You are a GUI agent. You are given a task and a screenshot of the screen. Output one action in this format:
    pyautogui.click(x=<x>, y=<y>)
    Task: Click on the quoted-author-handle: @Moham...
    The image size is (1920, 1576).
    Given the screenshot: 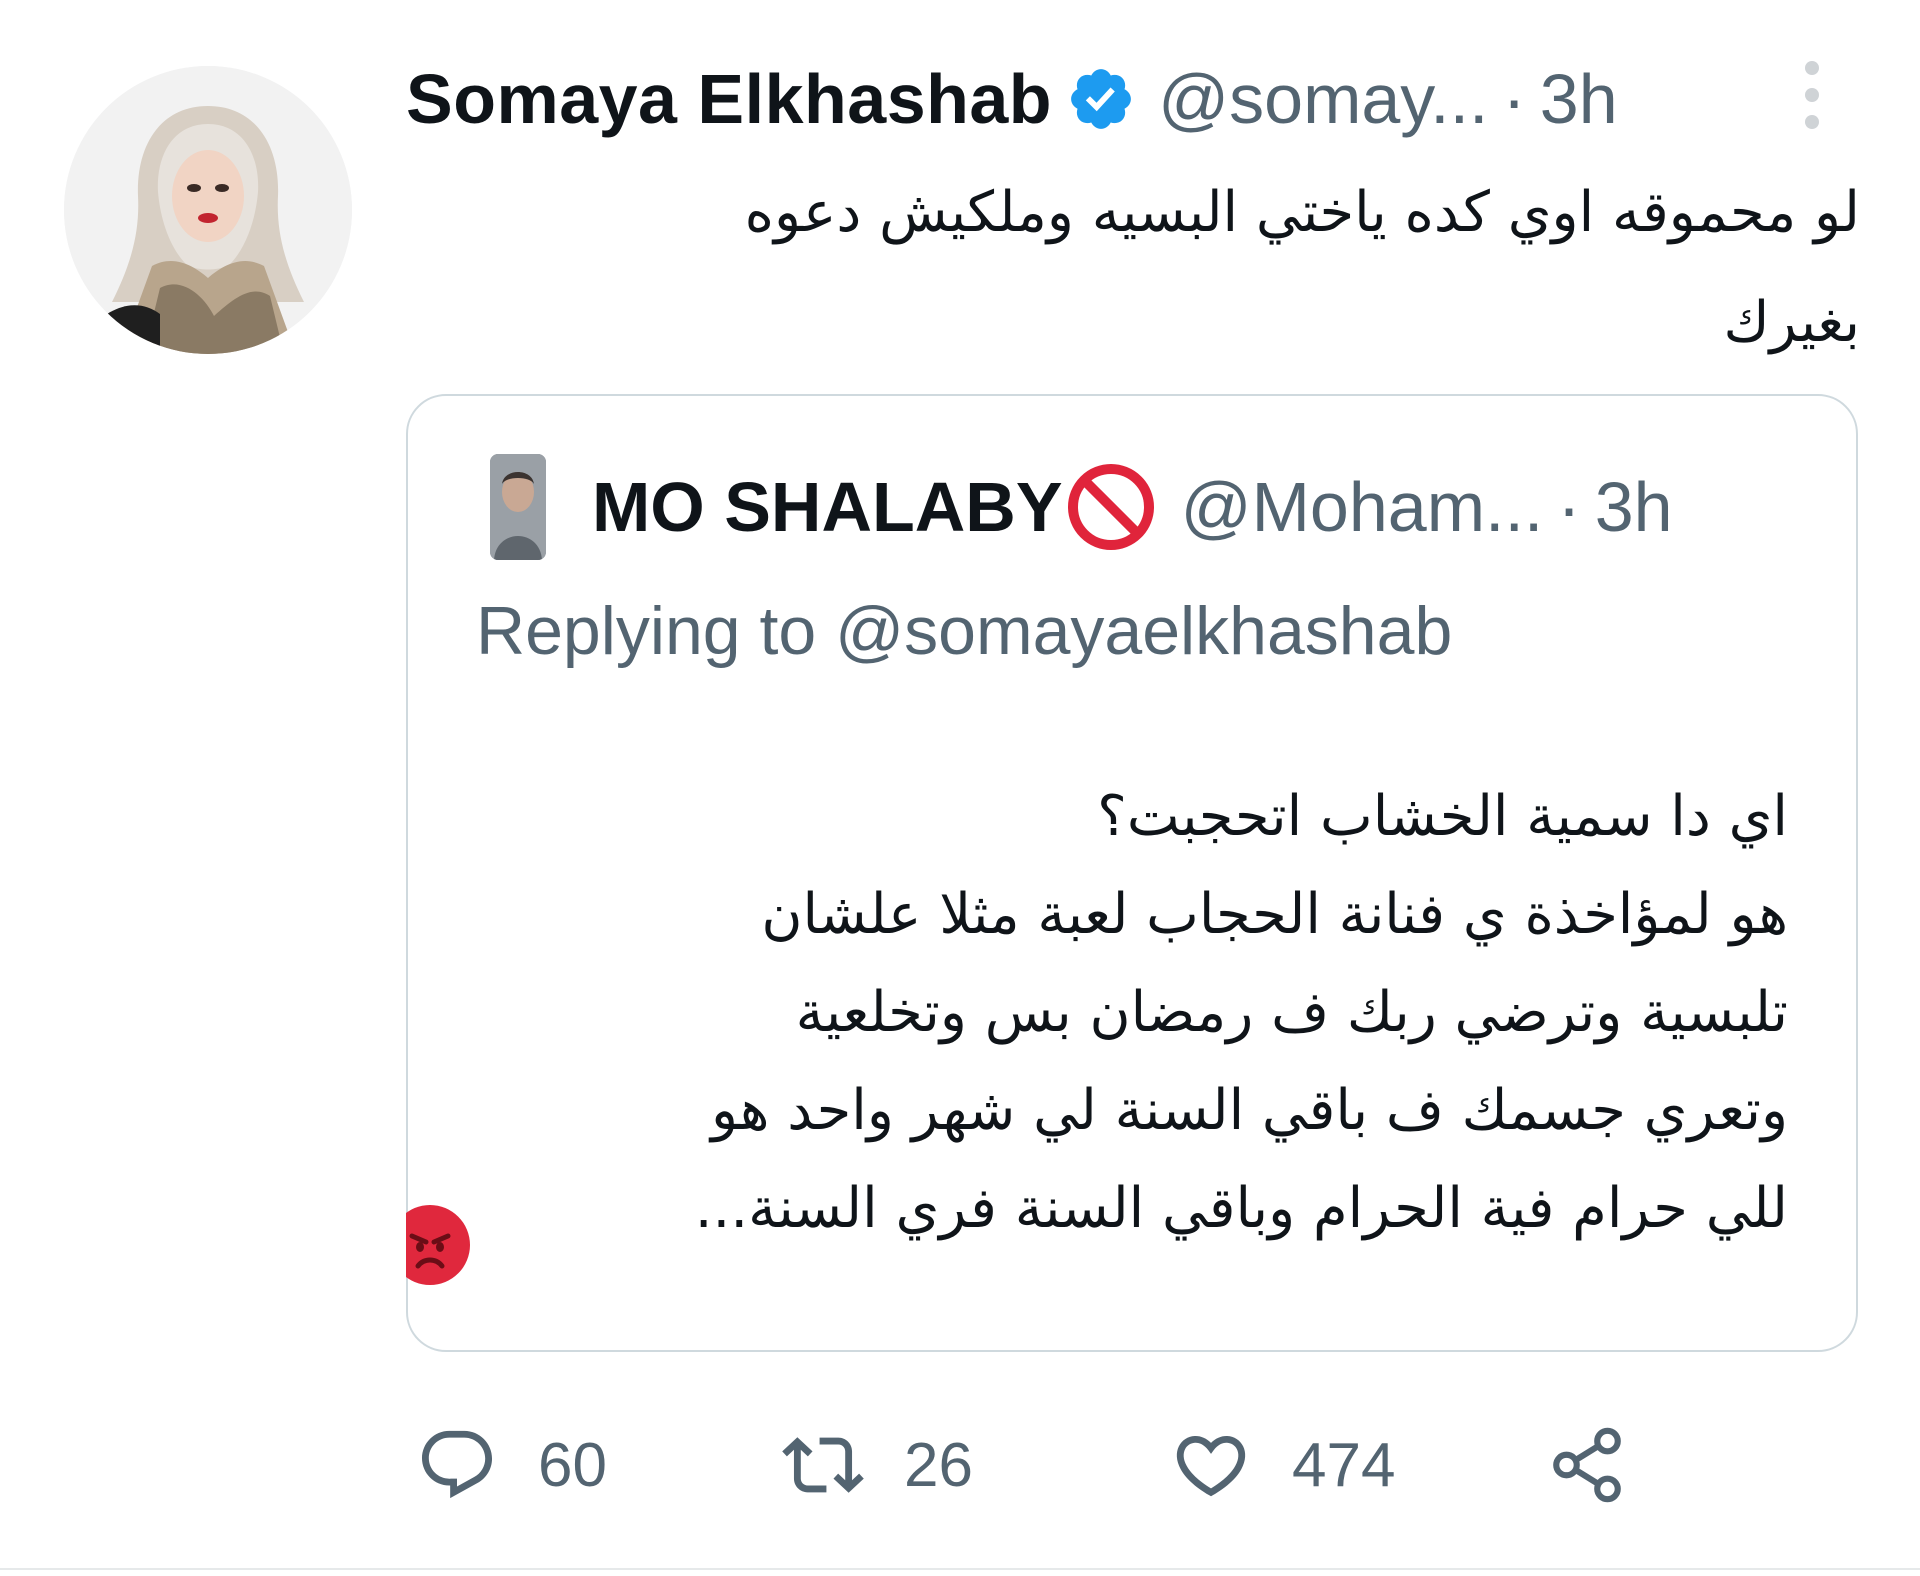 What is the action you would take?
    pyautogui.click(x=1362, y=507)
    